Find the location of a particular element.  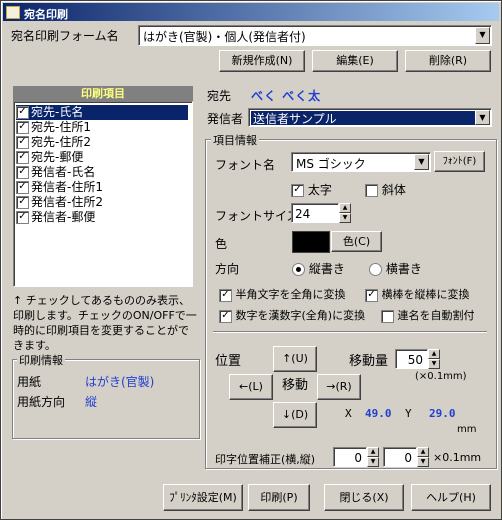

italic-check-box is located at coordinates (371, 190).